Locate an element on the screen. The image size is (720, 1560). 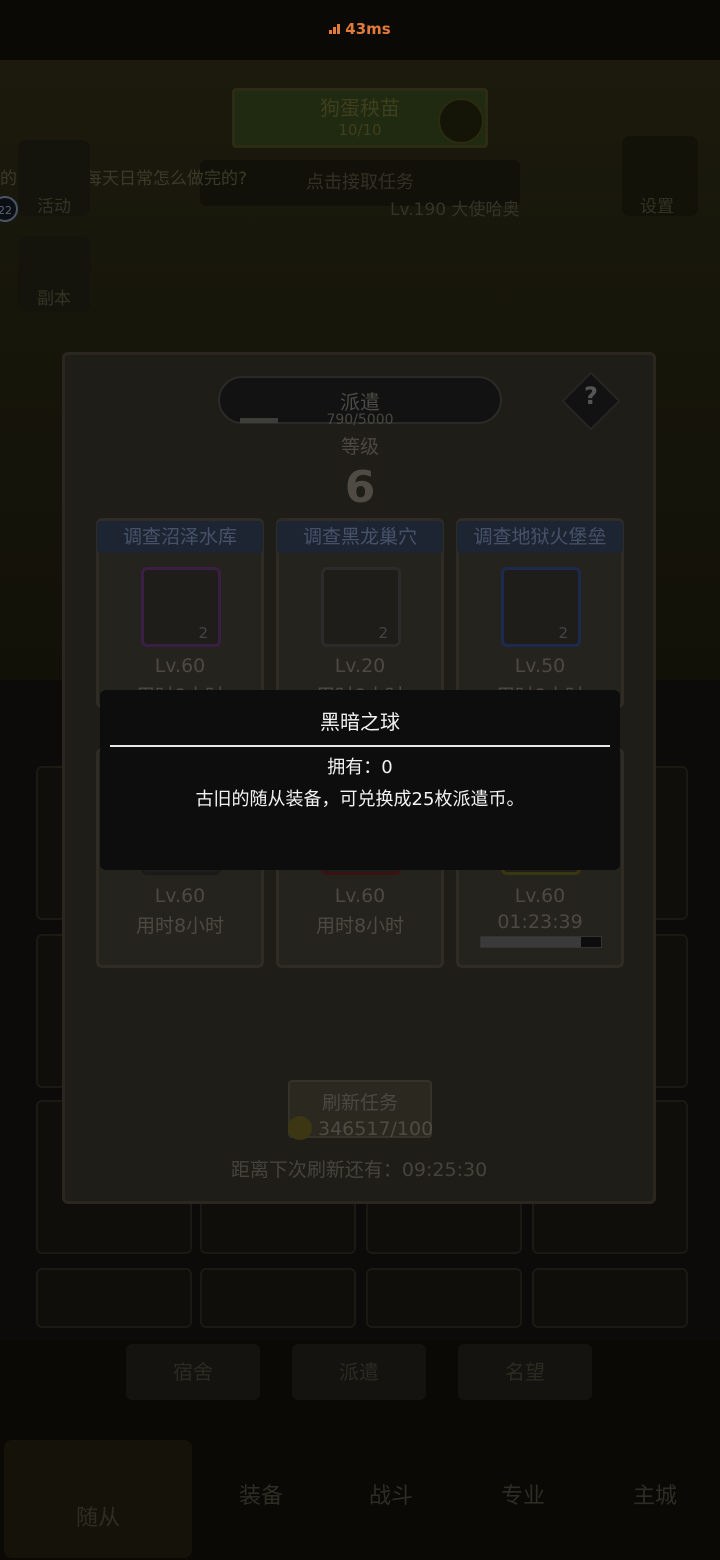
mission-card: 调查黑龙巢穴 2 Lv.20 用时8小时 is located at coordinates (360, 613).